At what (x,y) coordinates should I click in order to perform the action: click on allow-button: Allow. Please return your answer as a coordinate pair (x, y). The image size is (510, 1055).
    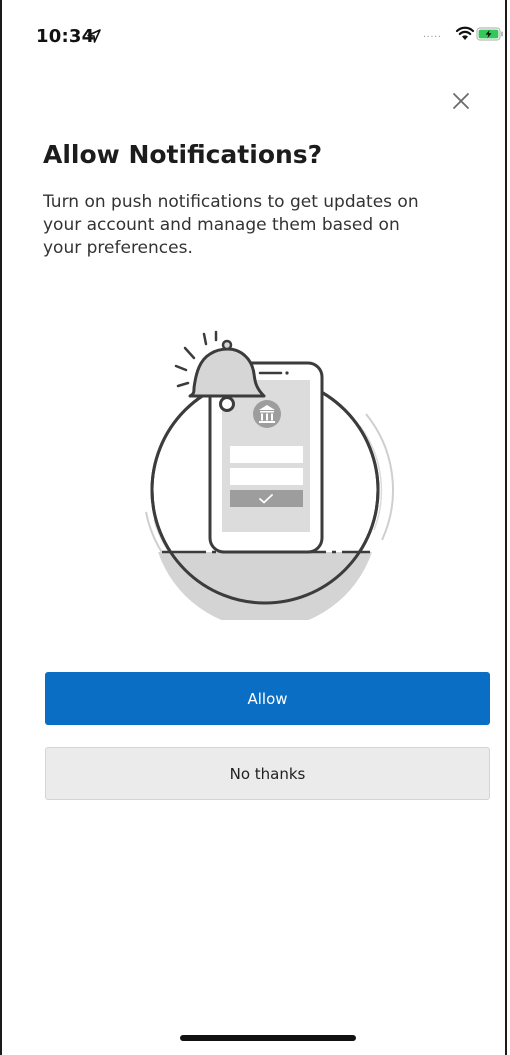
    Looking at the image, I should click on (267, 698).